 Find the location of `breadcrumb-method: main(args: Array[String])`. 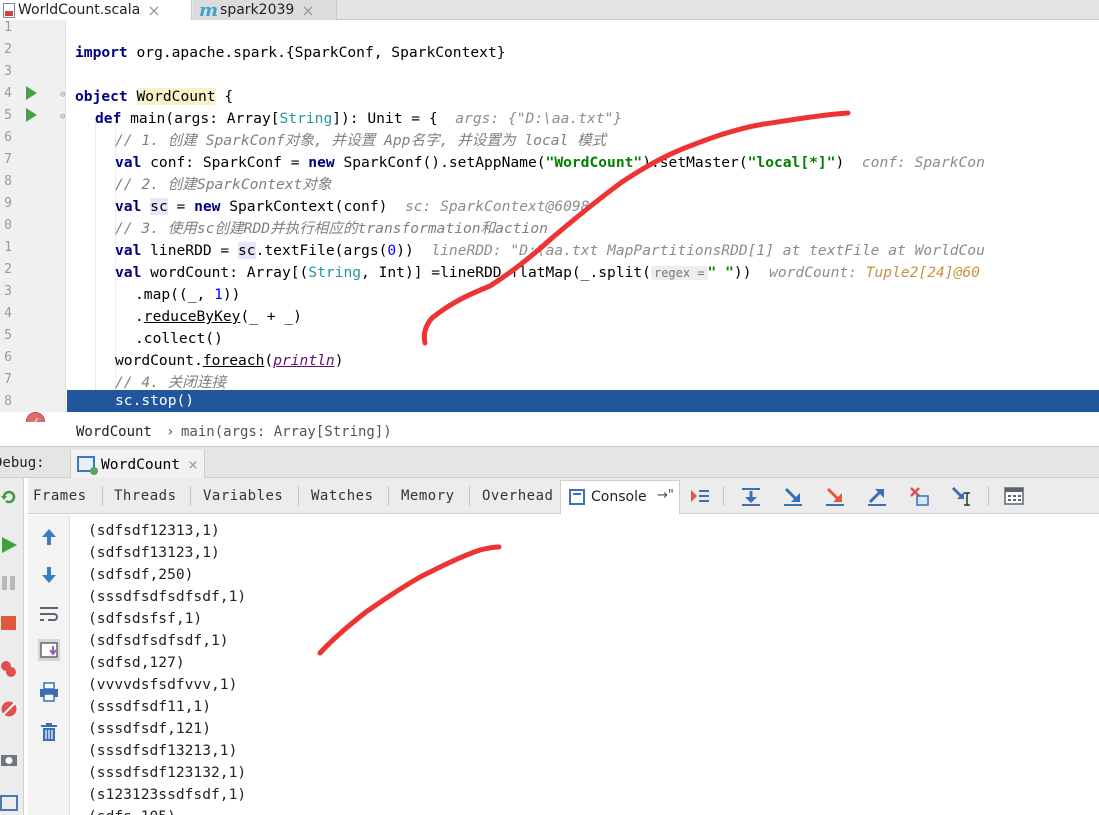

breadcrumb-method: main(args: Array[String]) is located at coordinates (286, 432).